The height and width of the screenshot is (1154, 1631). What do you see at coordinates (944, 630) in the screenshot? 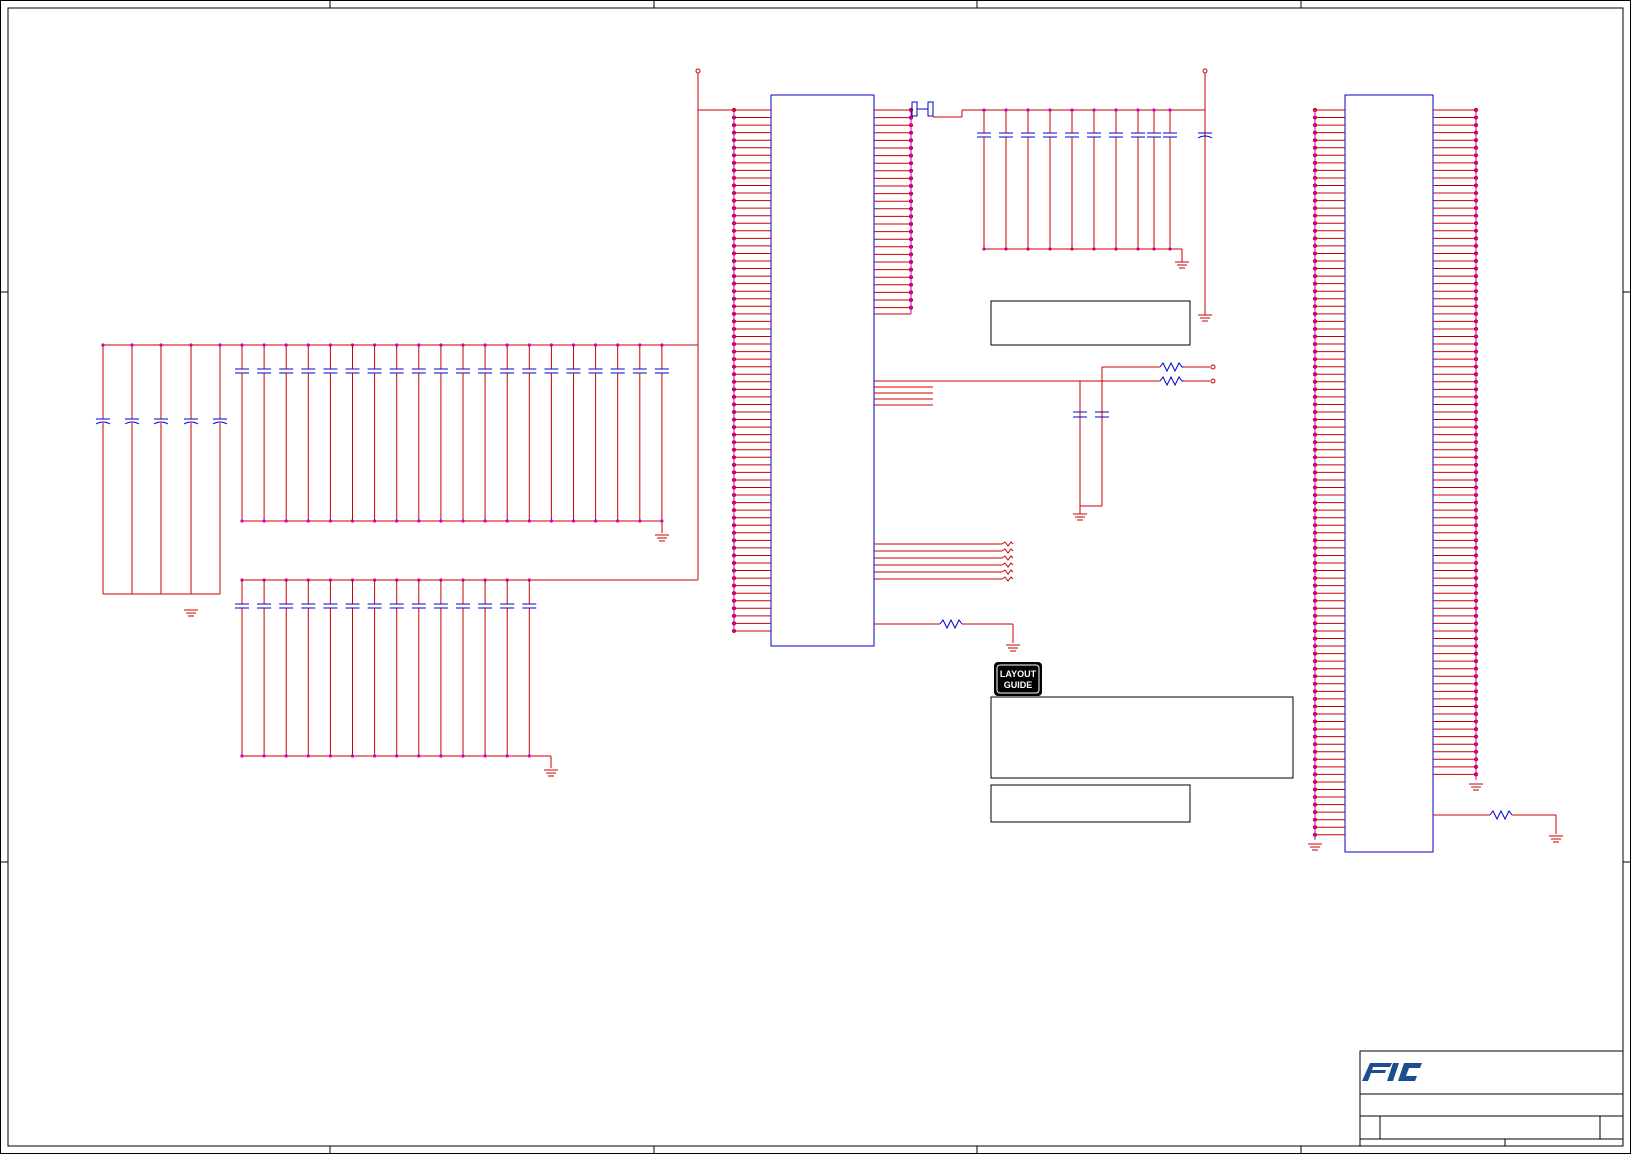
I see `pulldown-resistor-main` at bounding box center [944, 630].